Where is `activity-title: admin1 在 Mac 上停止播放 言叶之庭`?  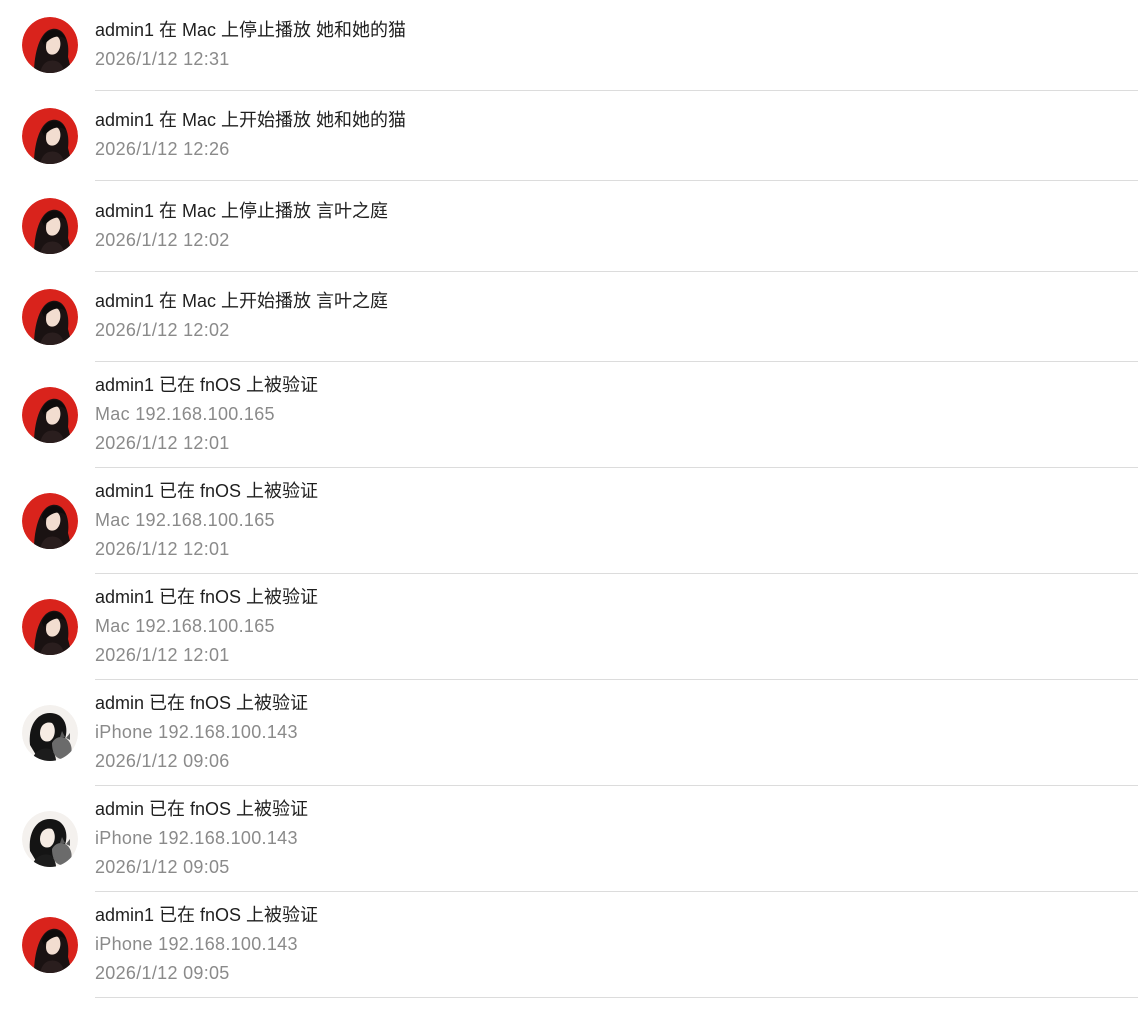
activity-title: admin1 在 Mac 上停止播放 言叶之庭 is located at coordinates (242, 210).